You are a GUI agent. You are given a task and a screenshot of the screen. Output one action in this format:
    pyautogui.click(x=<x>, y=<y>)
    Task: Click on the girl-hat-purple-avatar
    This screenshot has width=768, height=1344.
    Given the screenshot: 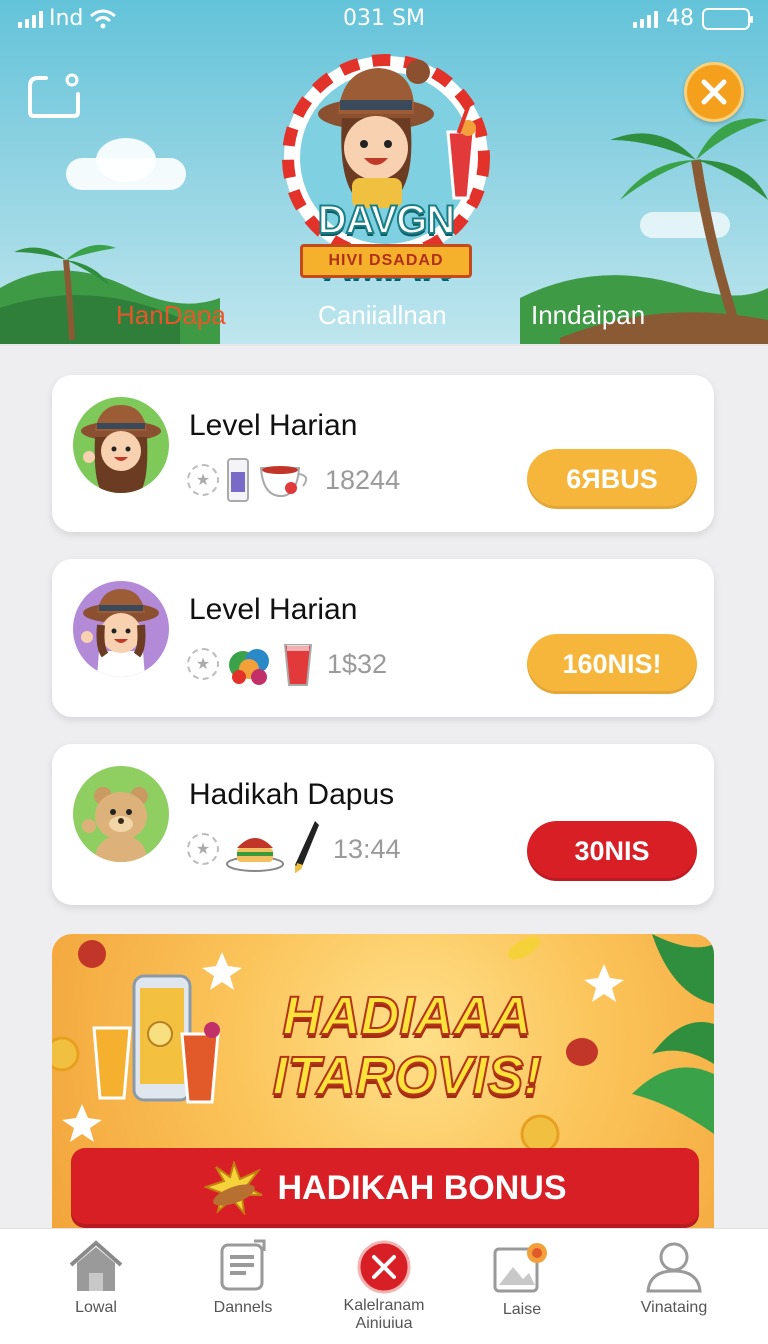 What is the action you would take?
    pyautogui.click(x=121, y=629)
    